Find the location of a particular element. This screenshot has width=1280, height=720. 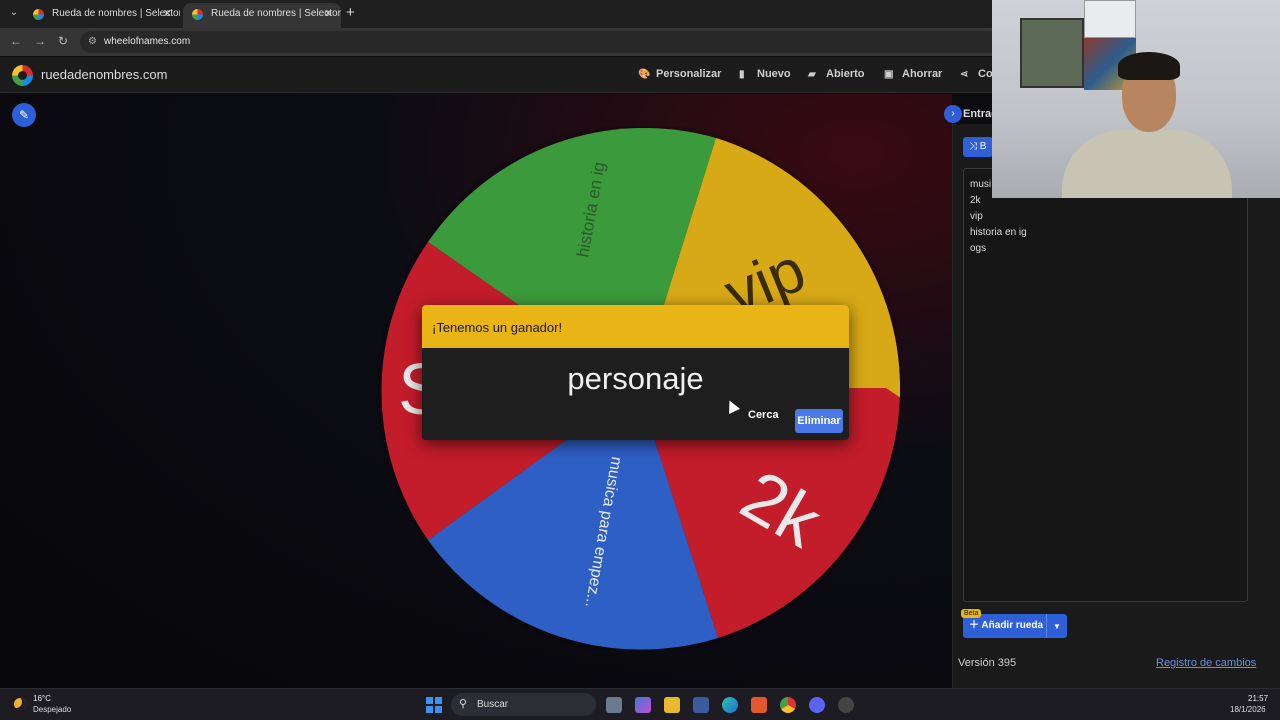

windows-start-icon is located at coordinates (434, 705).